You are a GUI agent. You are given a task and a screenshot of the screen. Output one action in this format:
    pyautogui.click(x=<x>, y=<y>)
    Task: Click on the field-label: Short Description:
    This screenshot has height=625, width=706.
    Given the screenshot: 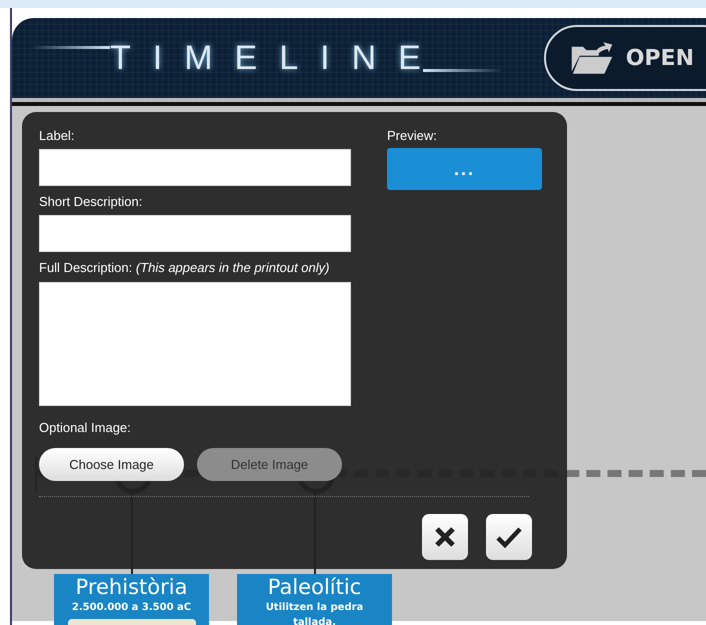 What is the action you would take?
    pyautogui.click(x=91, y=202)
    